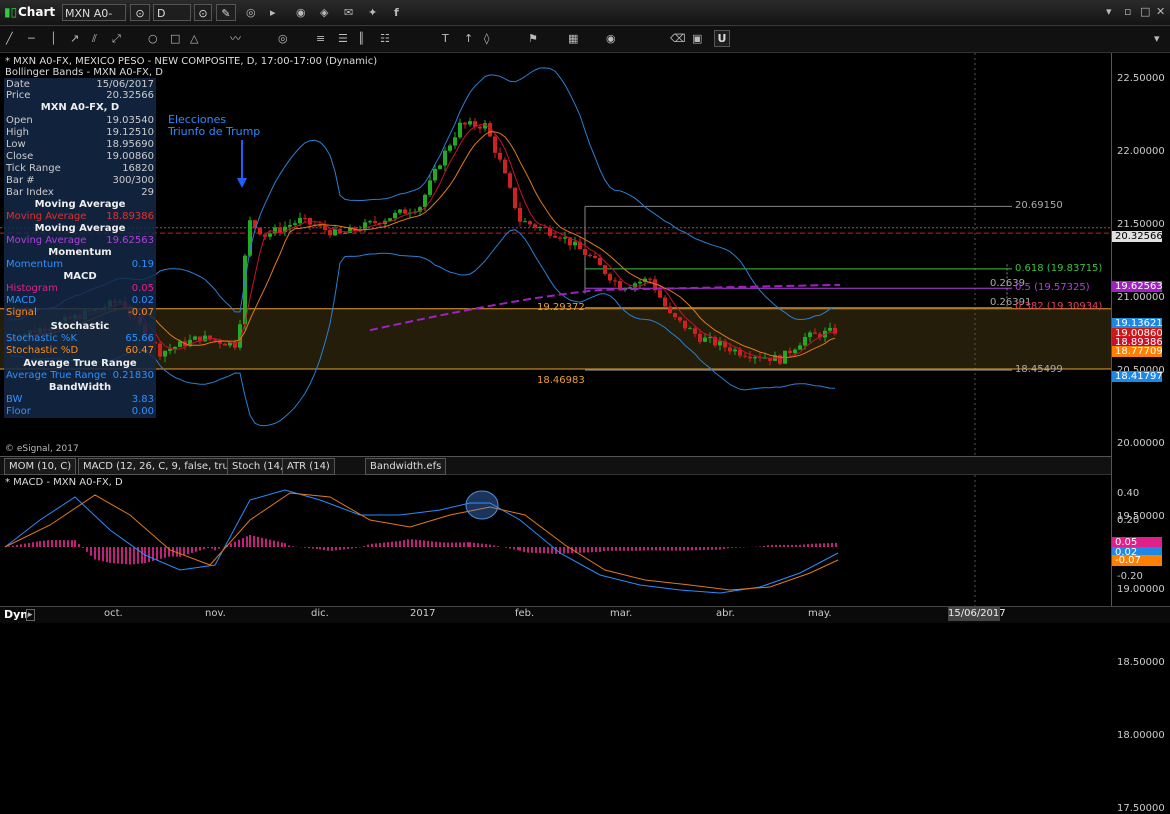 Image resolution: width=1170 pixels, height=814 pixels. What do you see at coordinates (1059, 268) in the screenshot?
I see `level-fib618-label: 0.618 (19.83715)` at bounding box center [1059, 268].